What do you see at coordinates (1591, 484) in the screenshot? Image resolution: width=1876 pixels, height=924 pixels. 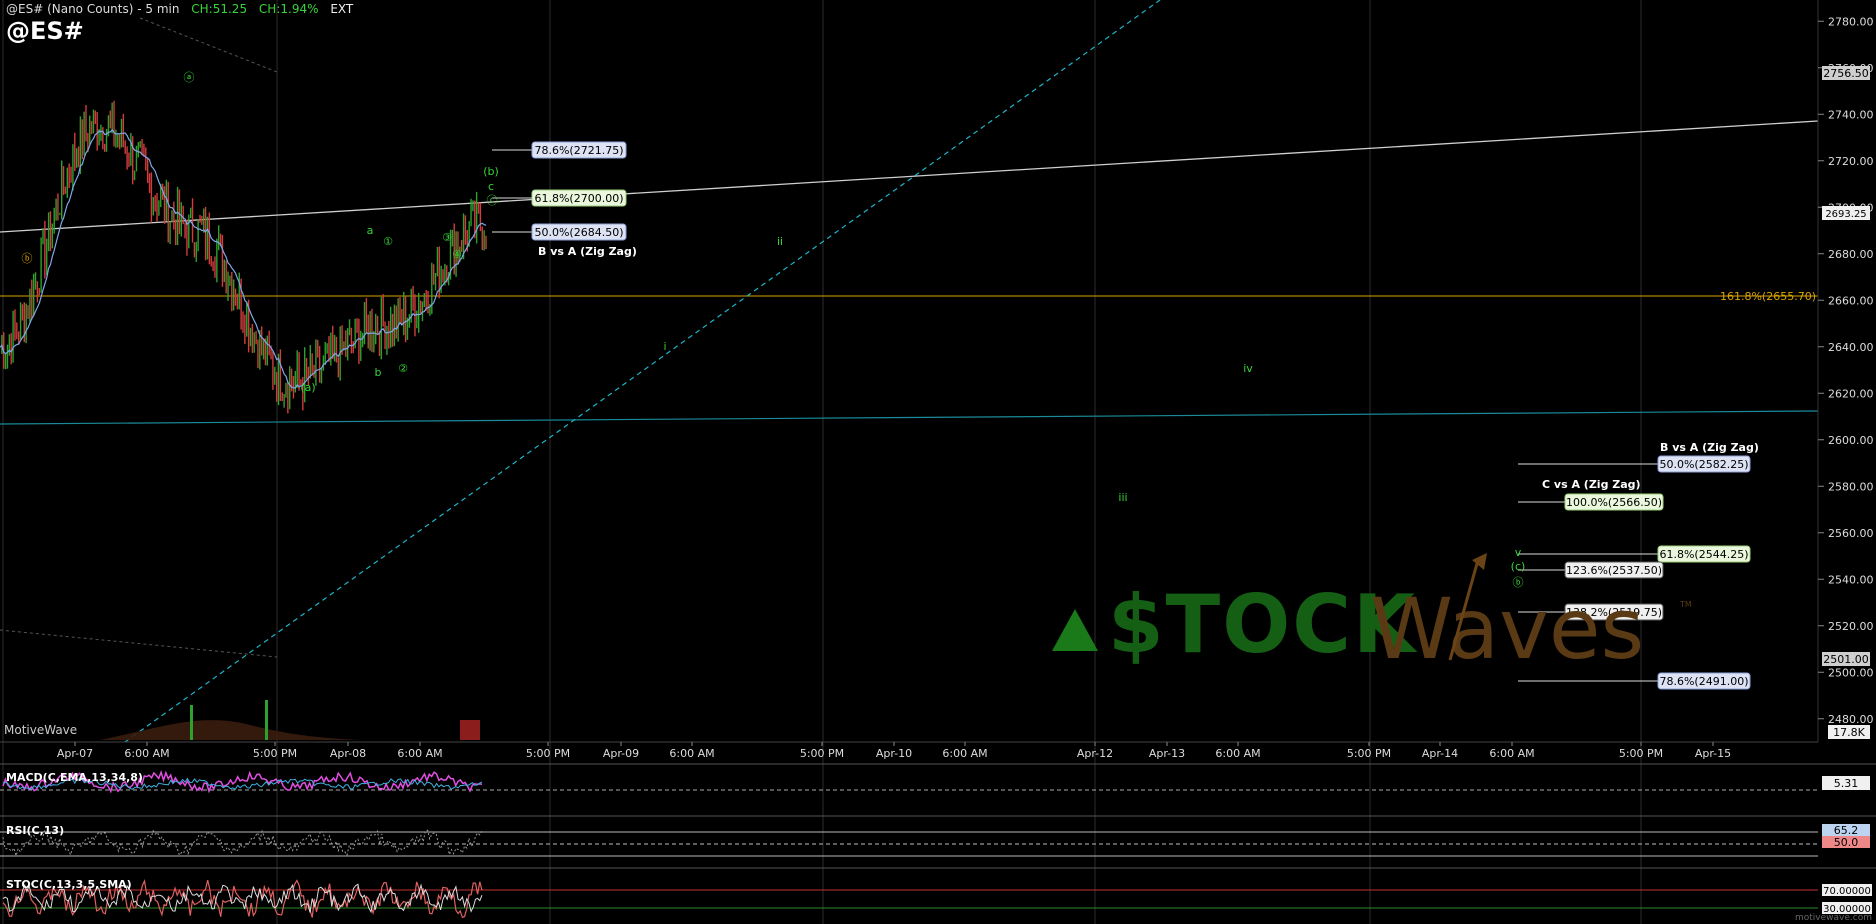 I see `fib-lower-c-title: C vs A (Zig Zag)` at bounding box center [1591, 484].